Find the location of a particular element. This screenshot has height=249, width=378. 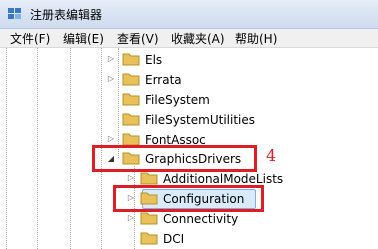

tree-item-label: Els is located at coordinates (154, 60).